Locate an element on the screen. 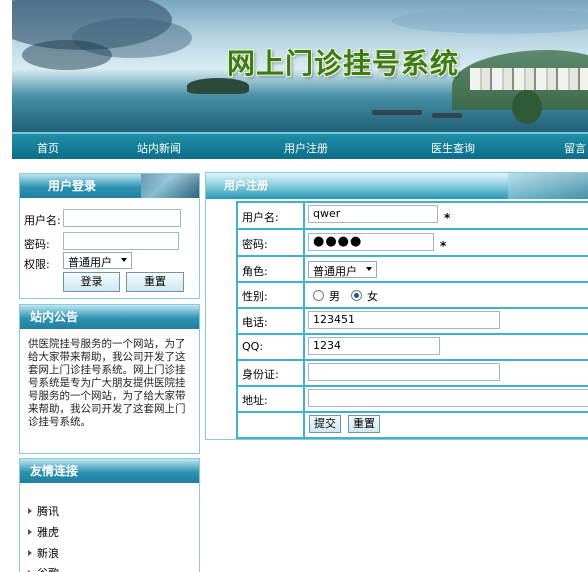 The width and height of the screenshot is (588, 572). register-role-select: 普通用户 is located at coordinates (342, 269).